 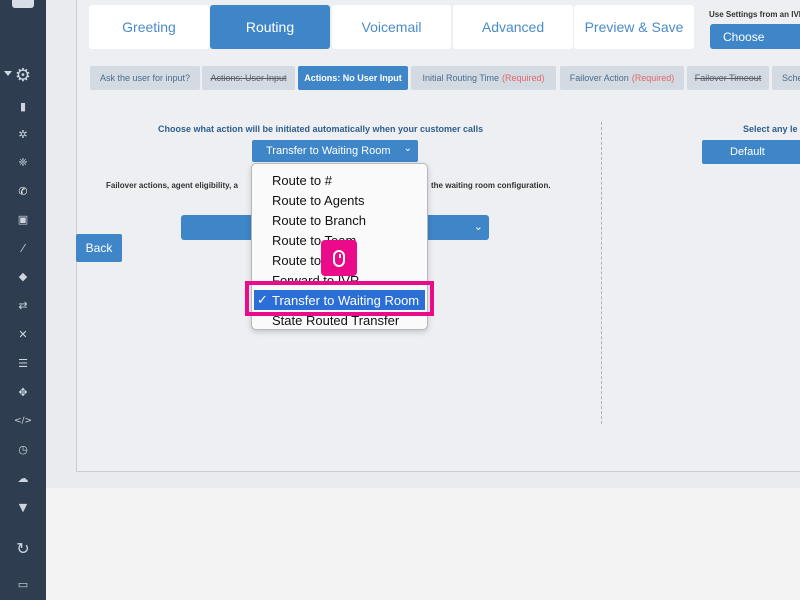 What do you see at coordinates (23, 248) in the screenshot?
I see `magic-wand-icon: ⁄` at bounding box center [23, 248].